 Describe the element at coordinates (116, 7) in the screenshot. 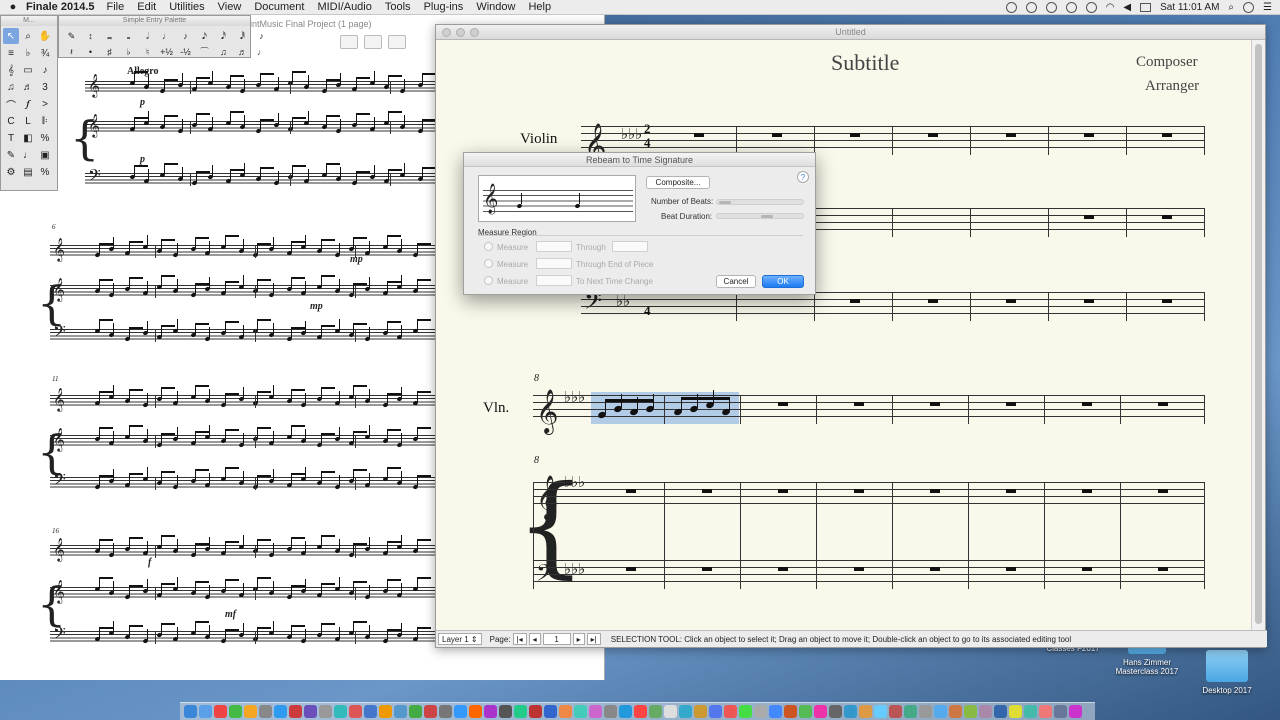

I see `menu-file: File` at that location.